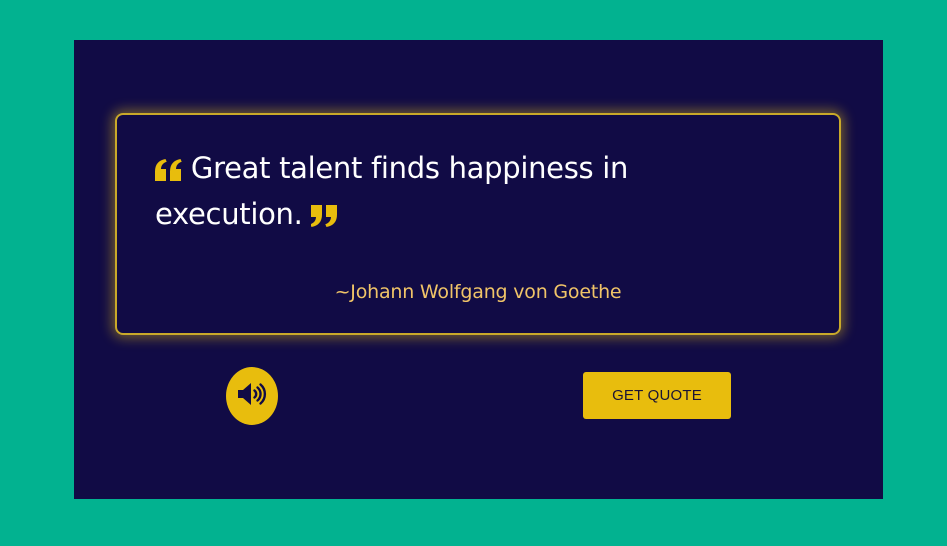 The image size is (947, 546). I want to click on quote-left-icon, so click(168, 170).